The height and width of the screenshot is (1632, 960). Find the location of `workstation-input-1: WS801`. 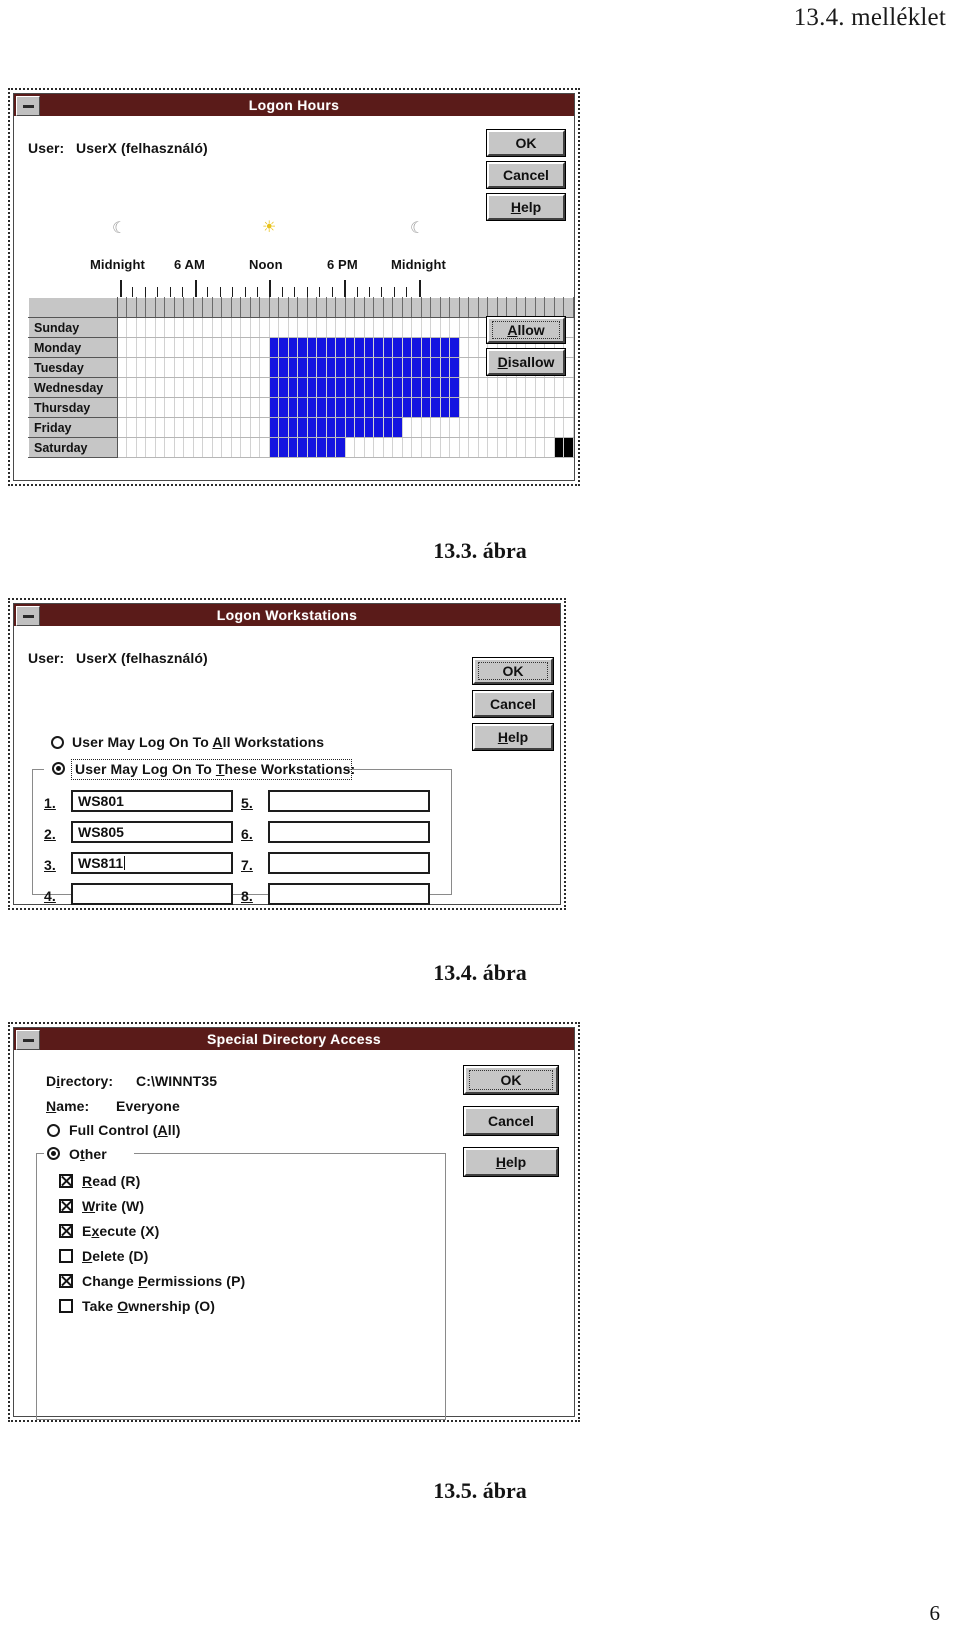

workstation-input-1: WS801 is located at coordinates (152, 801).